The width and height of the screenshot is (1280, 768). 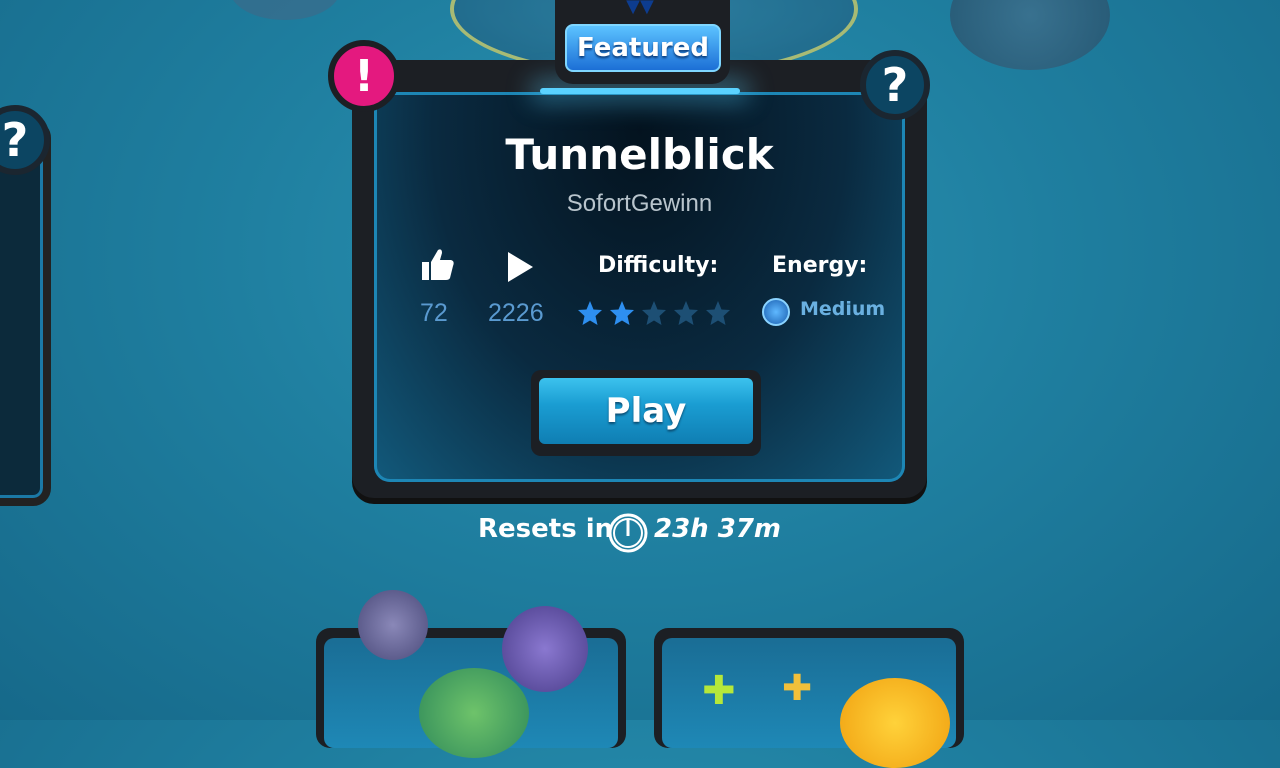 I want to click on difficulty-rating, so click(x=654, y=313).